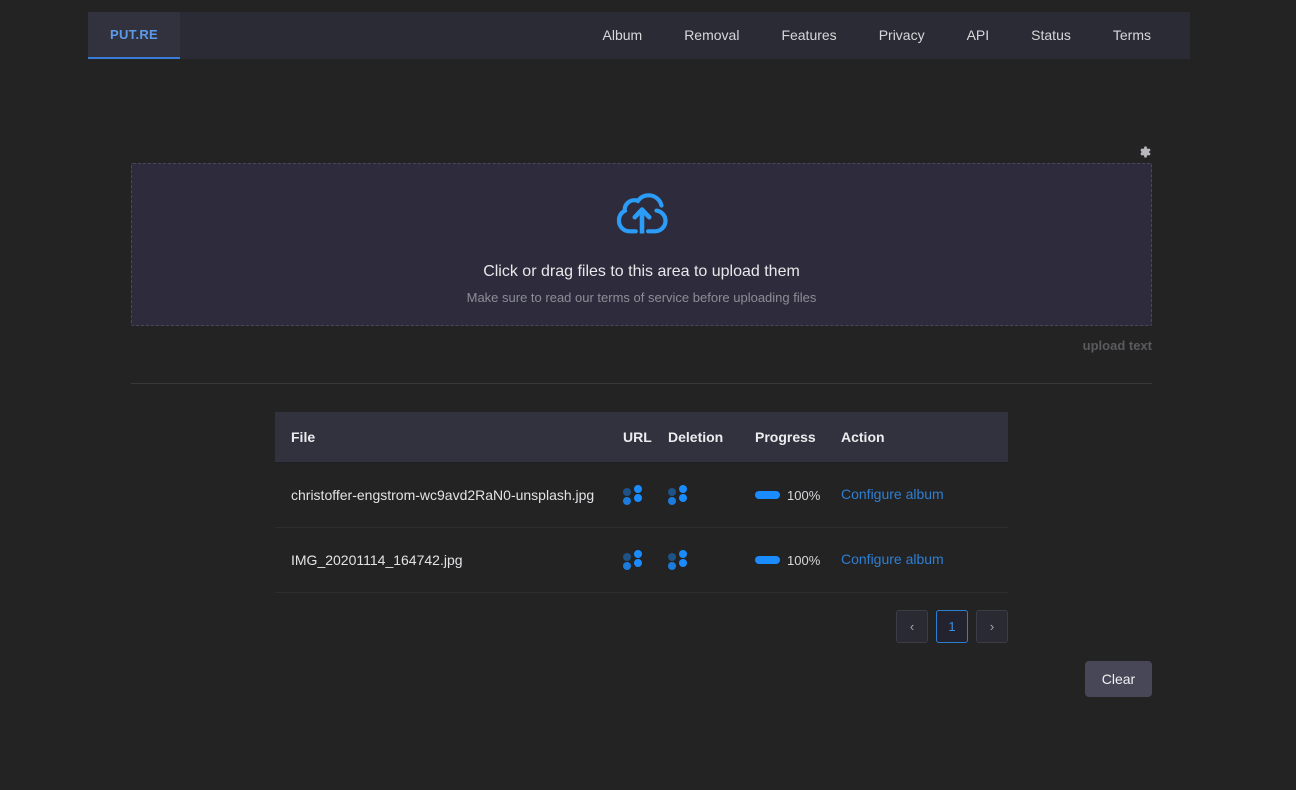 This screenshot has height=790, width=1296. Describe the element at coordinates (641, 152) in the screenshot. I see `settings-row` at that location.